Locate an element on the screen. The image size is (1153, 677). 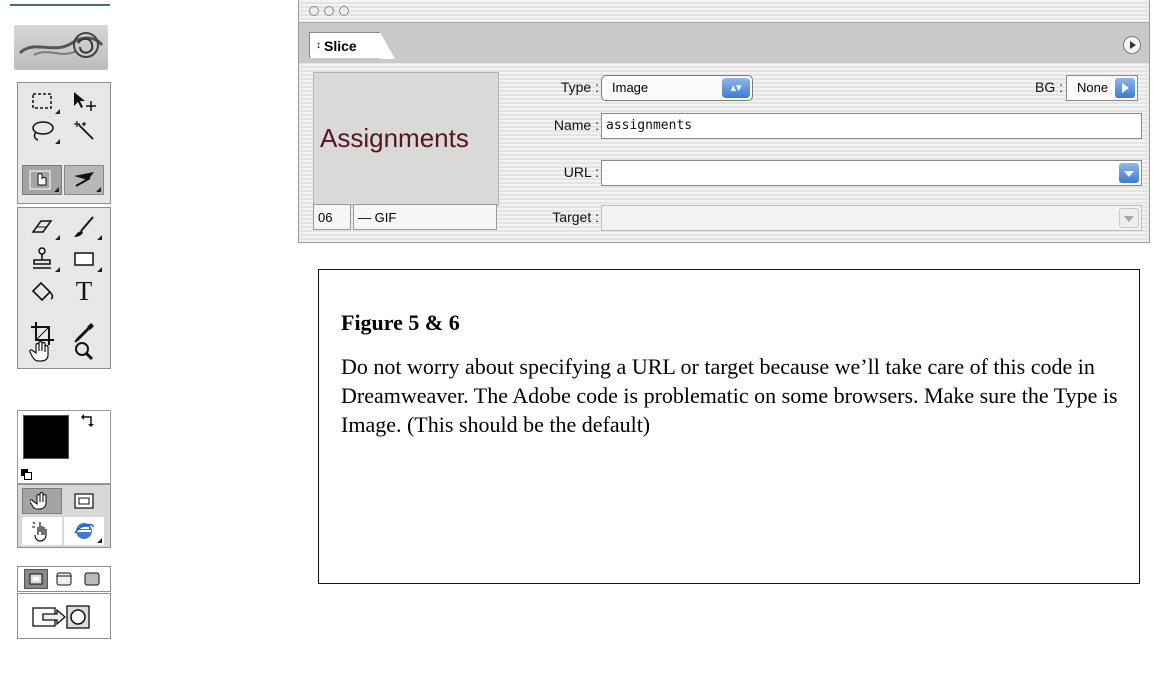
color-swatches-group is located at coordinates (64, 447).